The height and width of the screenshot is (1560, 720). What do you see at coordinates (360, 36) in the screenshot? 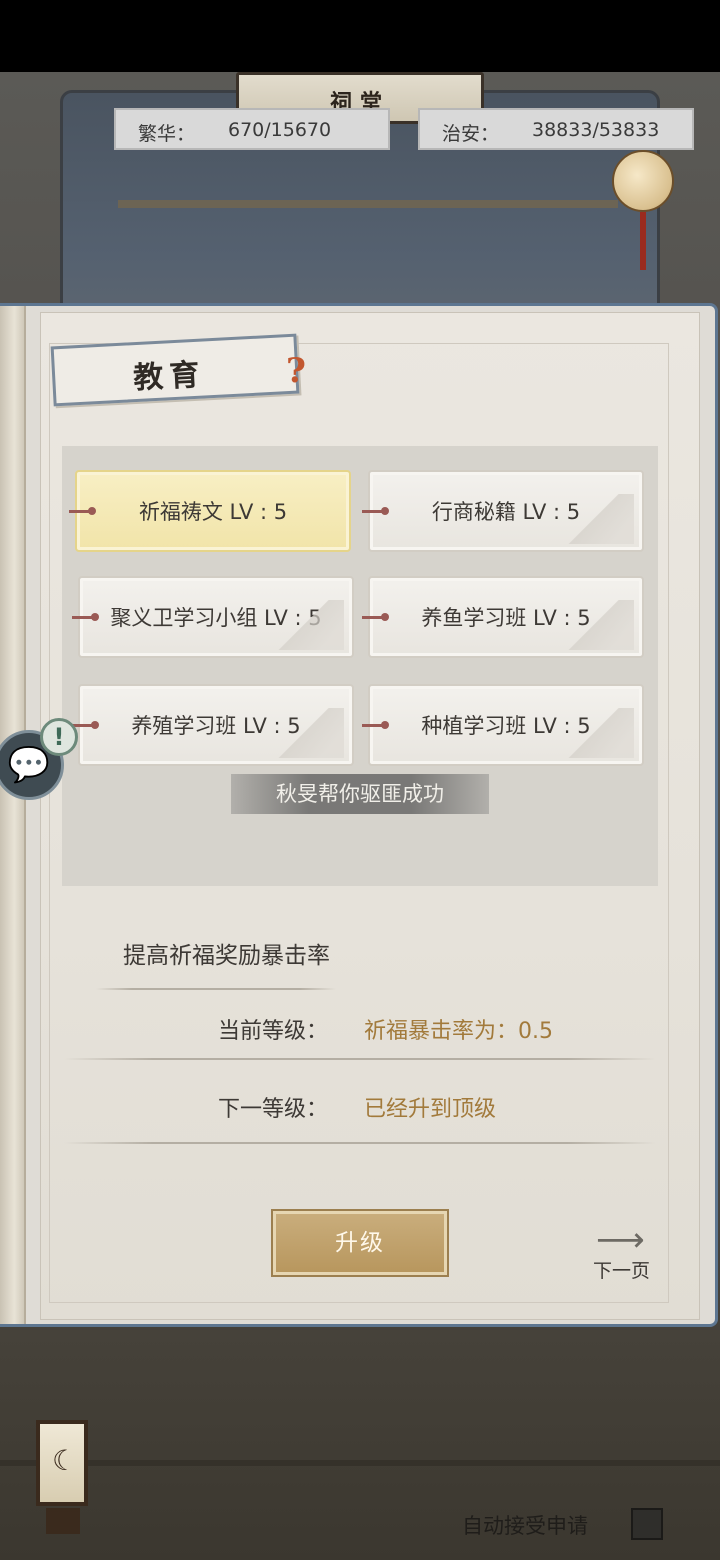
I see `top-bar` at bounding box center [360, 36].